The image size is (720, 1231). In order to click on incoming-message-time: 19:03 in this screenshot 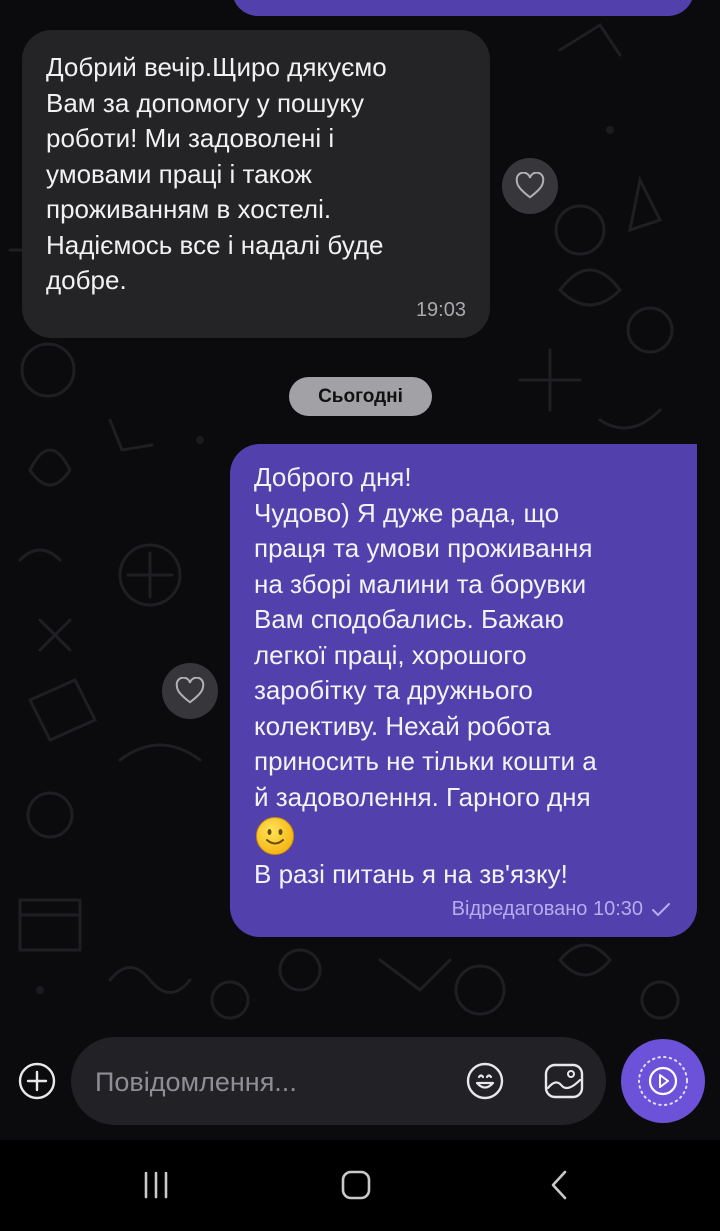, I will do `click(440, 310)`.